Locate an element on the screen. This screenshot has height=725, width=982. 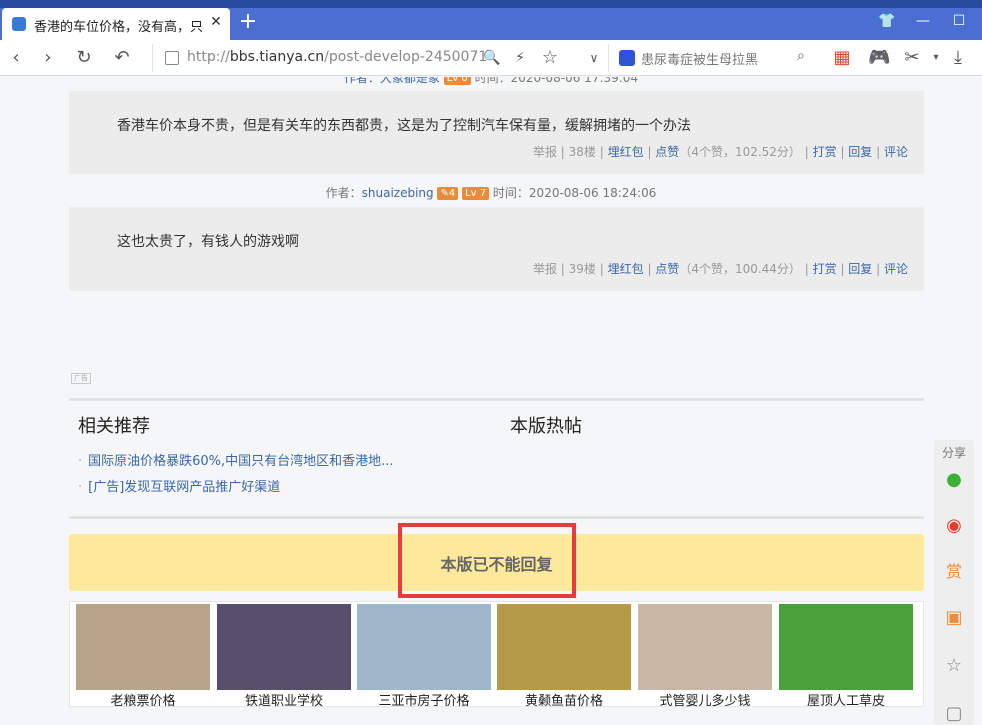
edit-badge: ✎4 is located at coordinates (448, 193).